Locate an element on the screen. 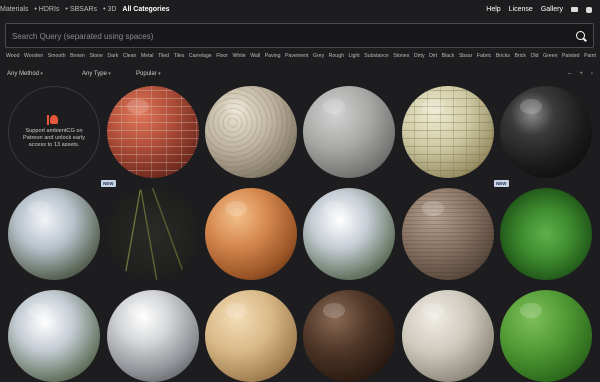 The height and width of the screenshot is (382, 600). tag: Brown is located at coordinates (77, 59).